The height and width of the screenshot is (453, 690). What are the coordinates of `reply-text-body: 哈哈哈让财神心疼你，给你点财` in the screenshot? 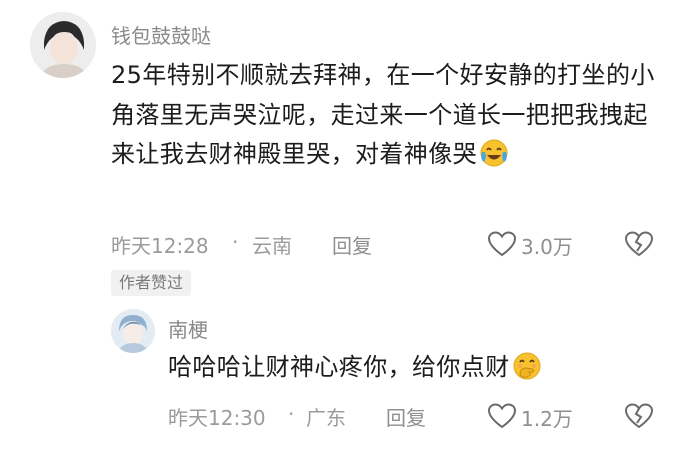 It's located at (339, 367).